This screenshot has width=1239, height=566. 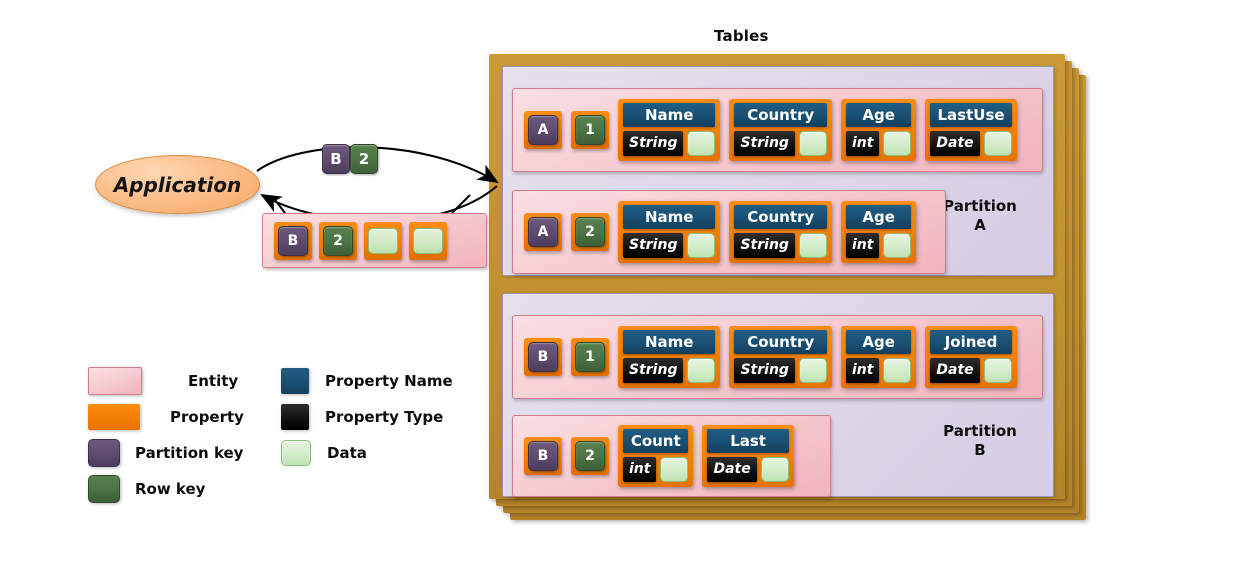 What do you see at coordinates (566, 232) in the screenshot?
I see `entity-keys: A 2` at bounding box center [566, 232].